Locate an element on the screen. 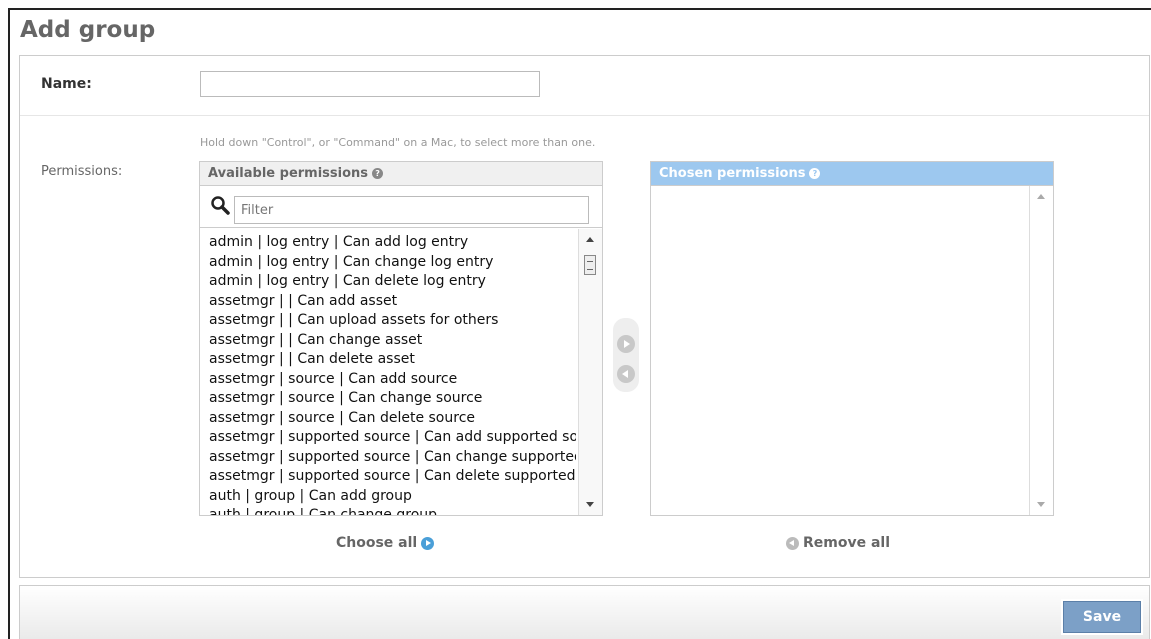 This screenshot has height=639, width=1151. permission-option: assetmgr | source | Can add source is located at coordinates (392, 380).